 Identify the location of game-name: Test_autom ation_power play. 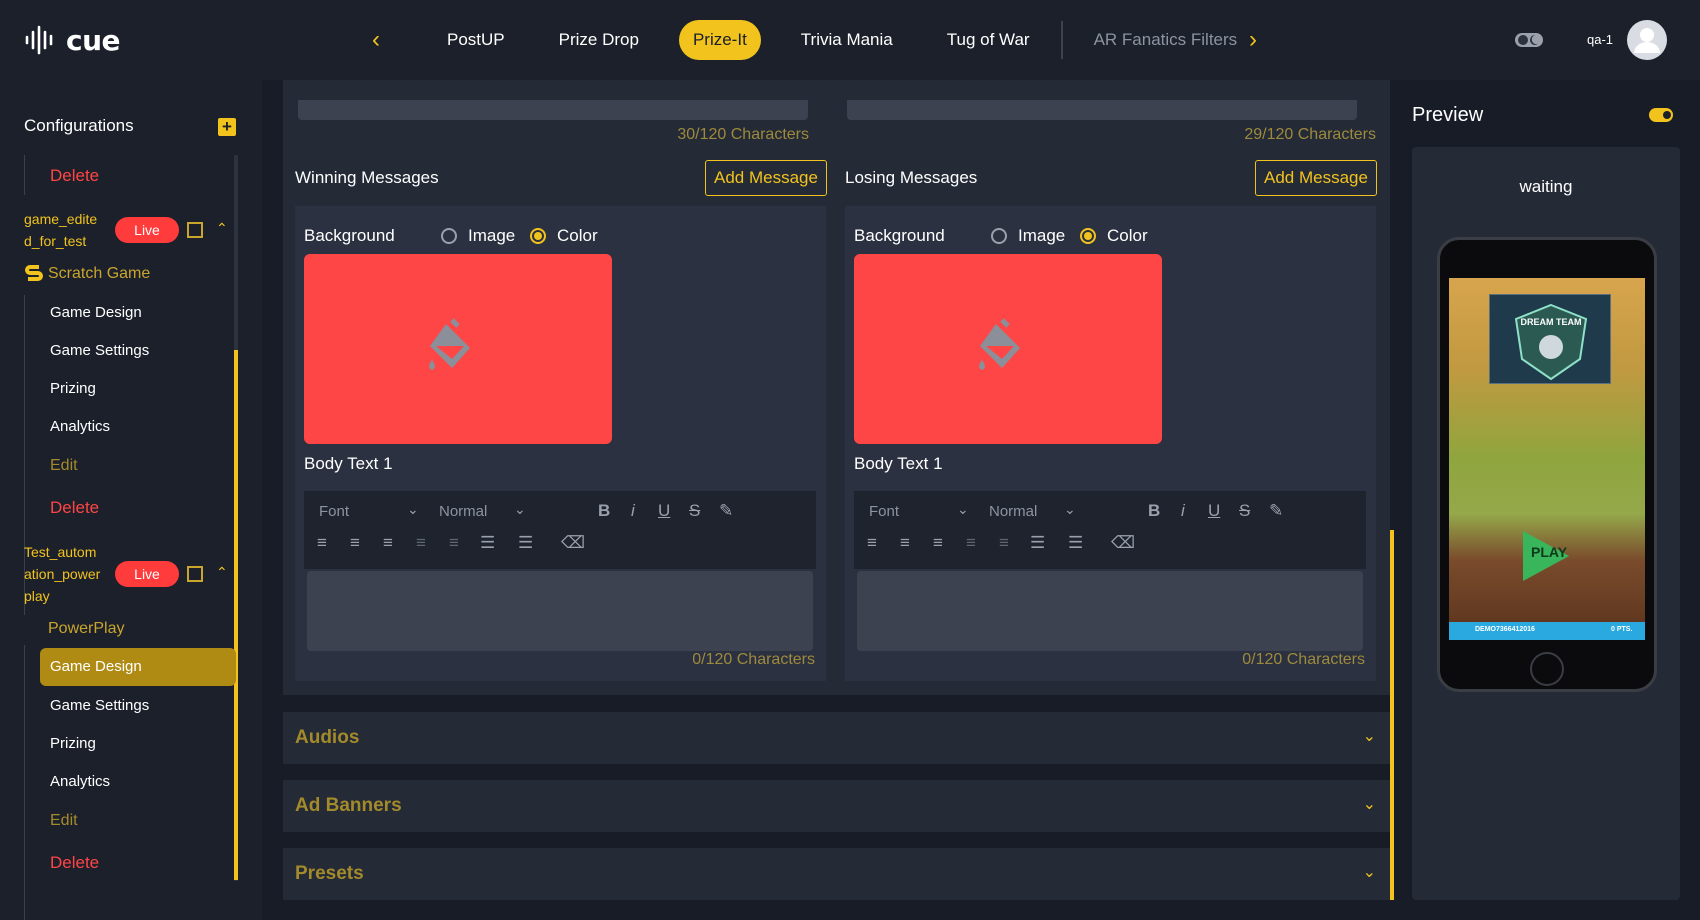
(62, 574).